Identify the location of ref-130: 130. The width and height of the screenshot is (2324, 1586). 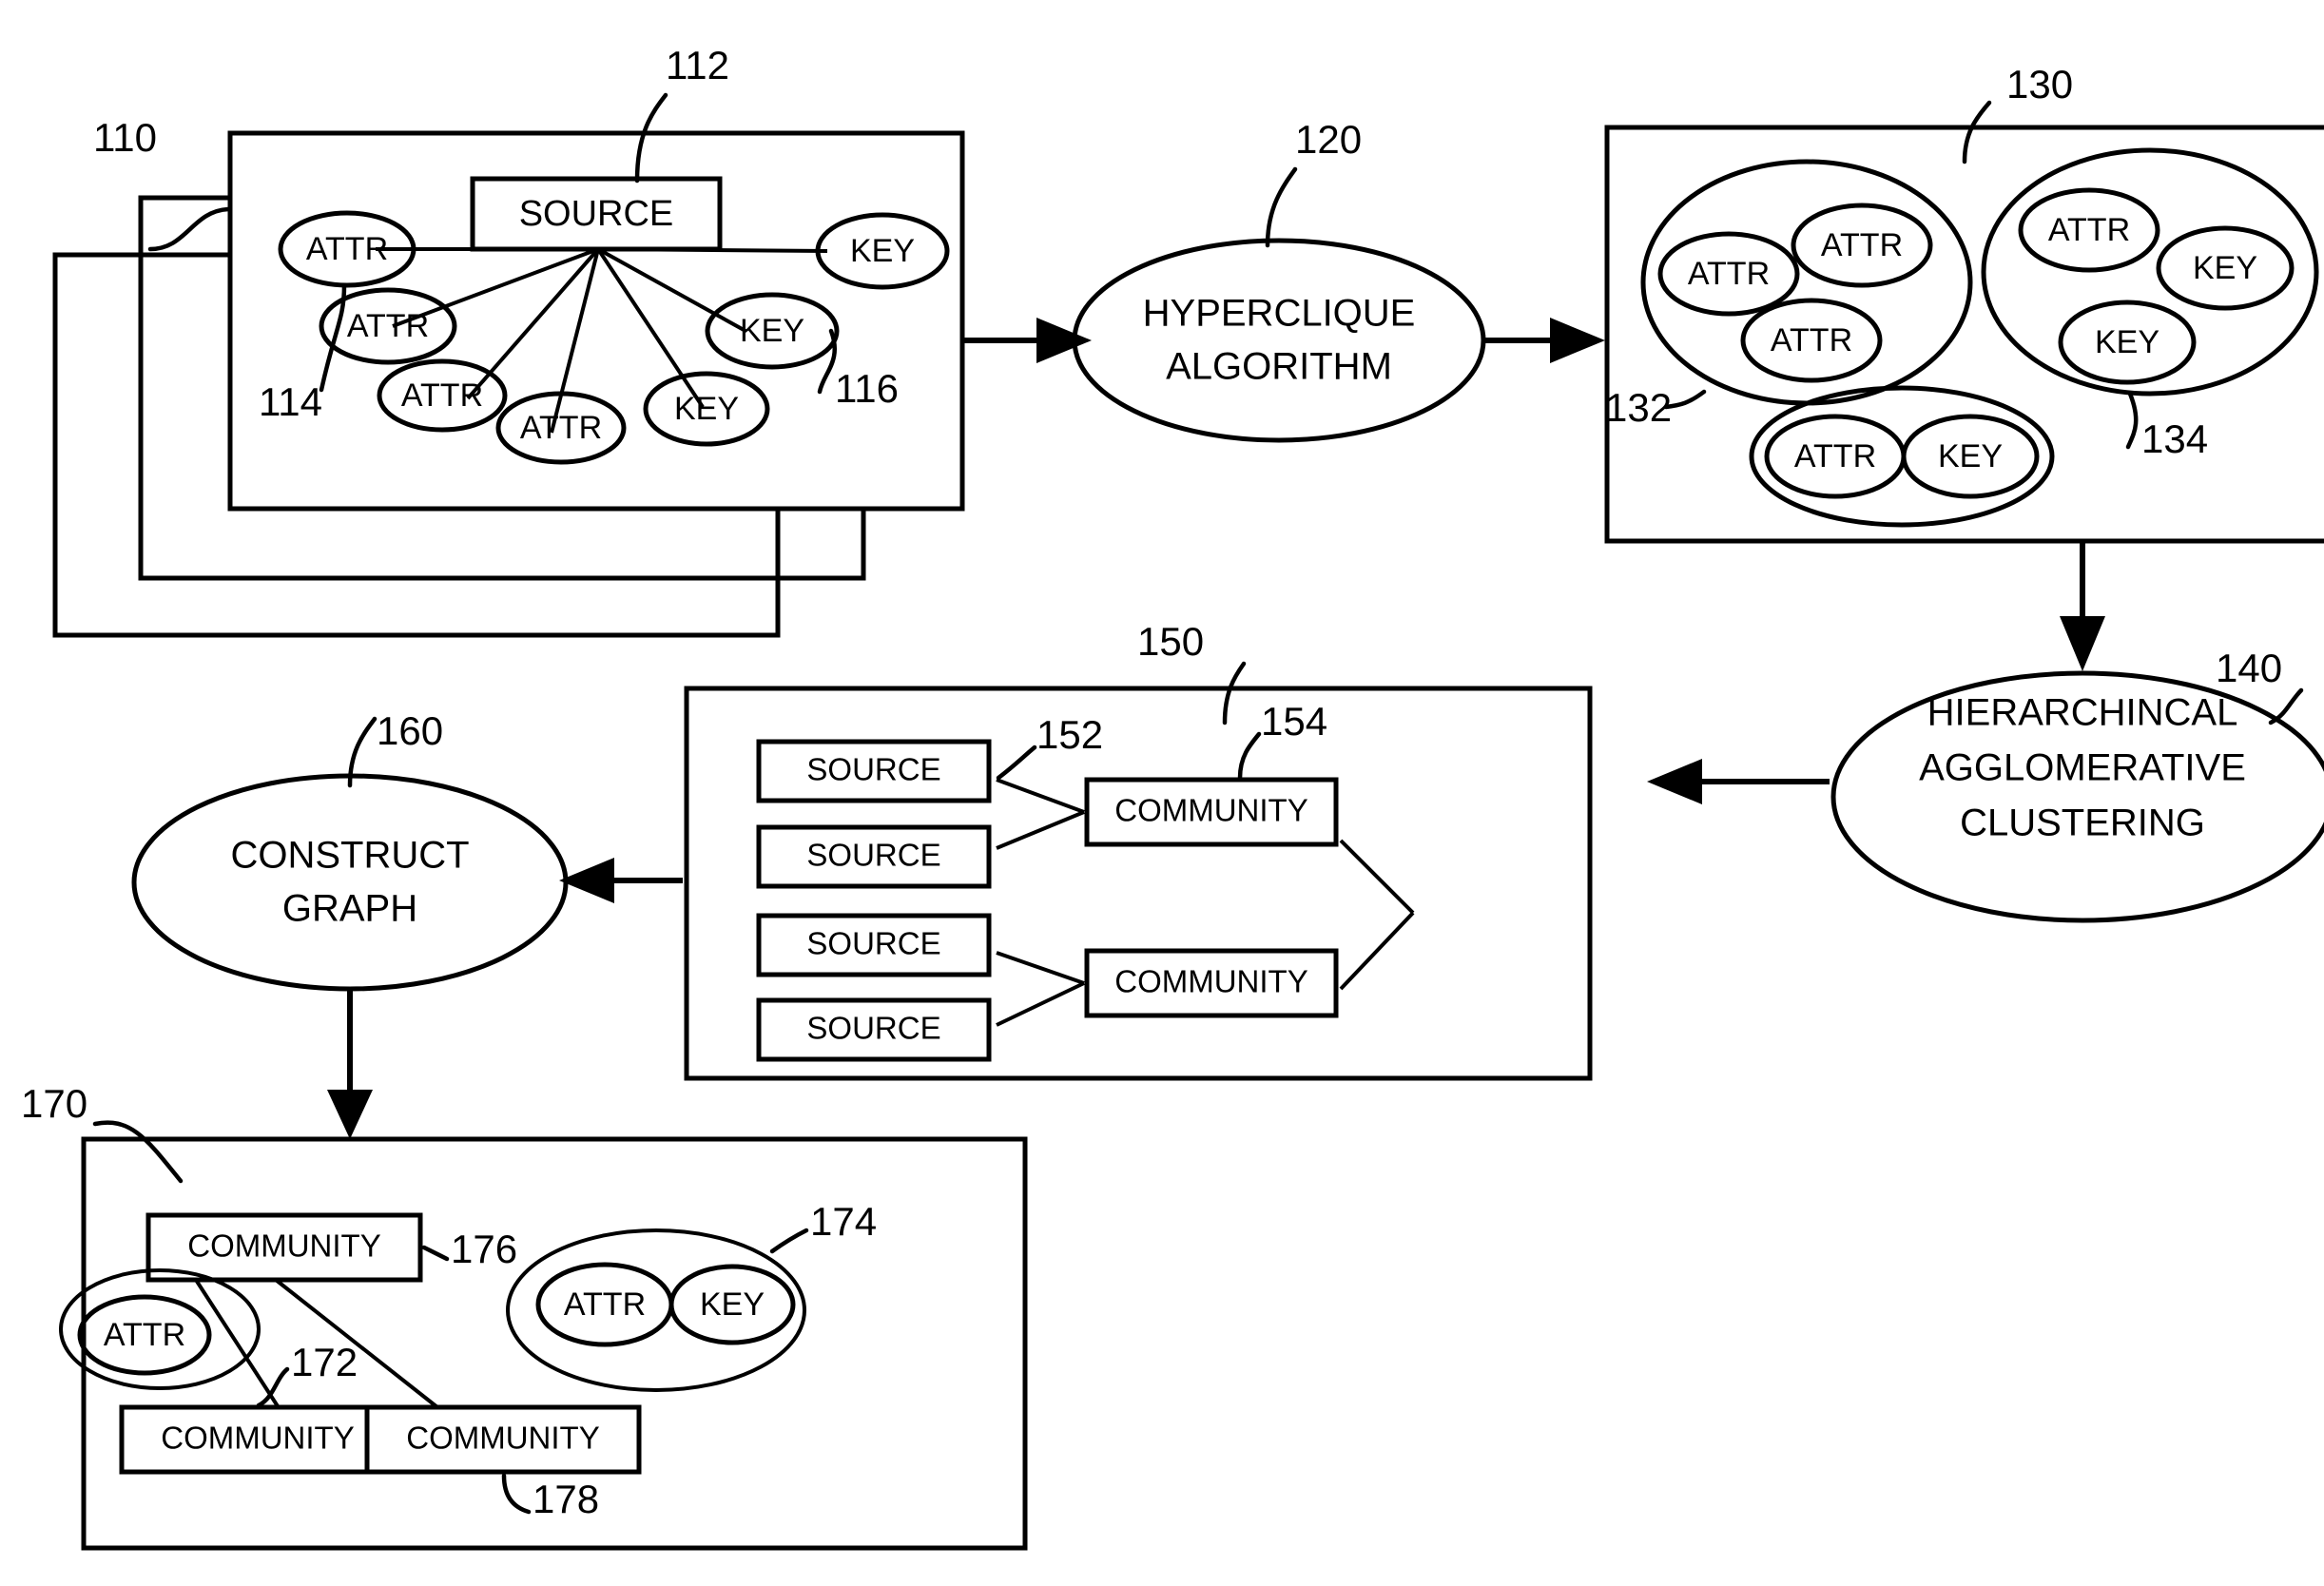
(2040, 84).